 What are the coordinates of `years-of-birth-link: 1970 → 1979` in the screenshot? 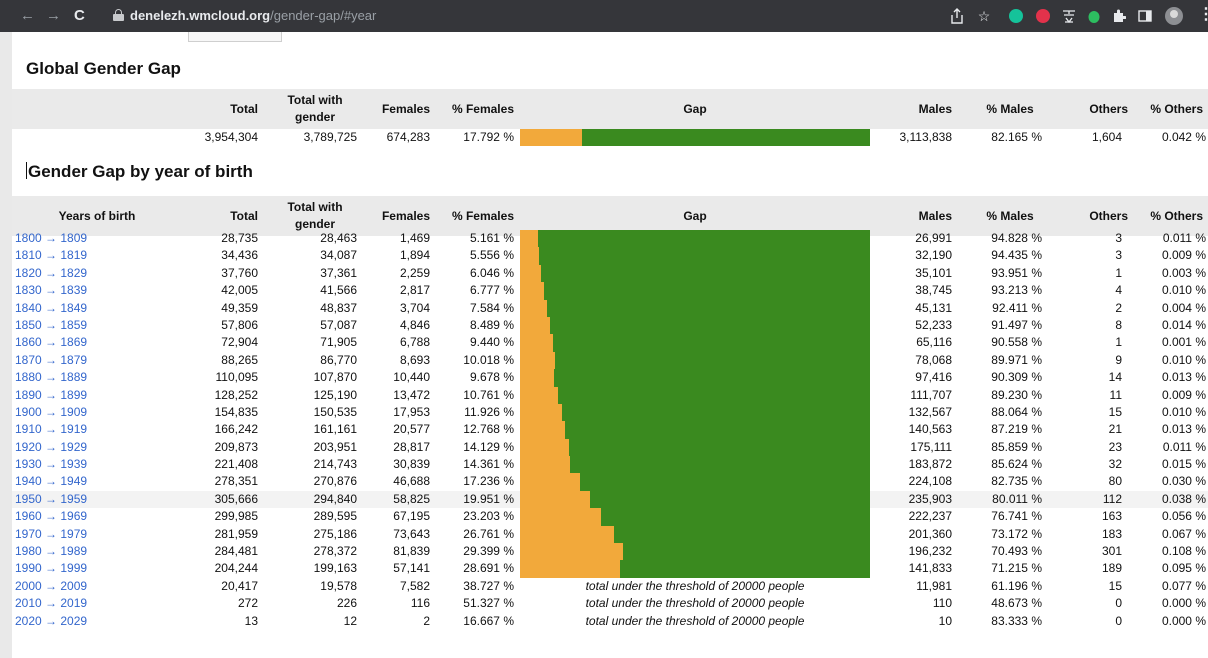 It's located at (51, 534).